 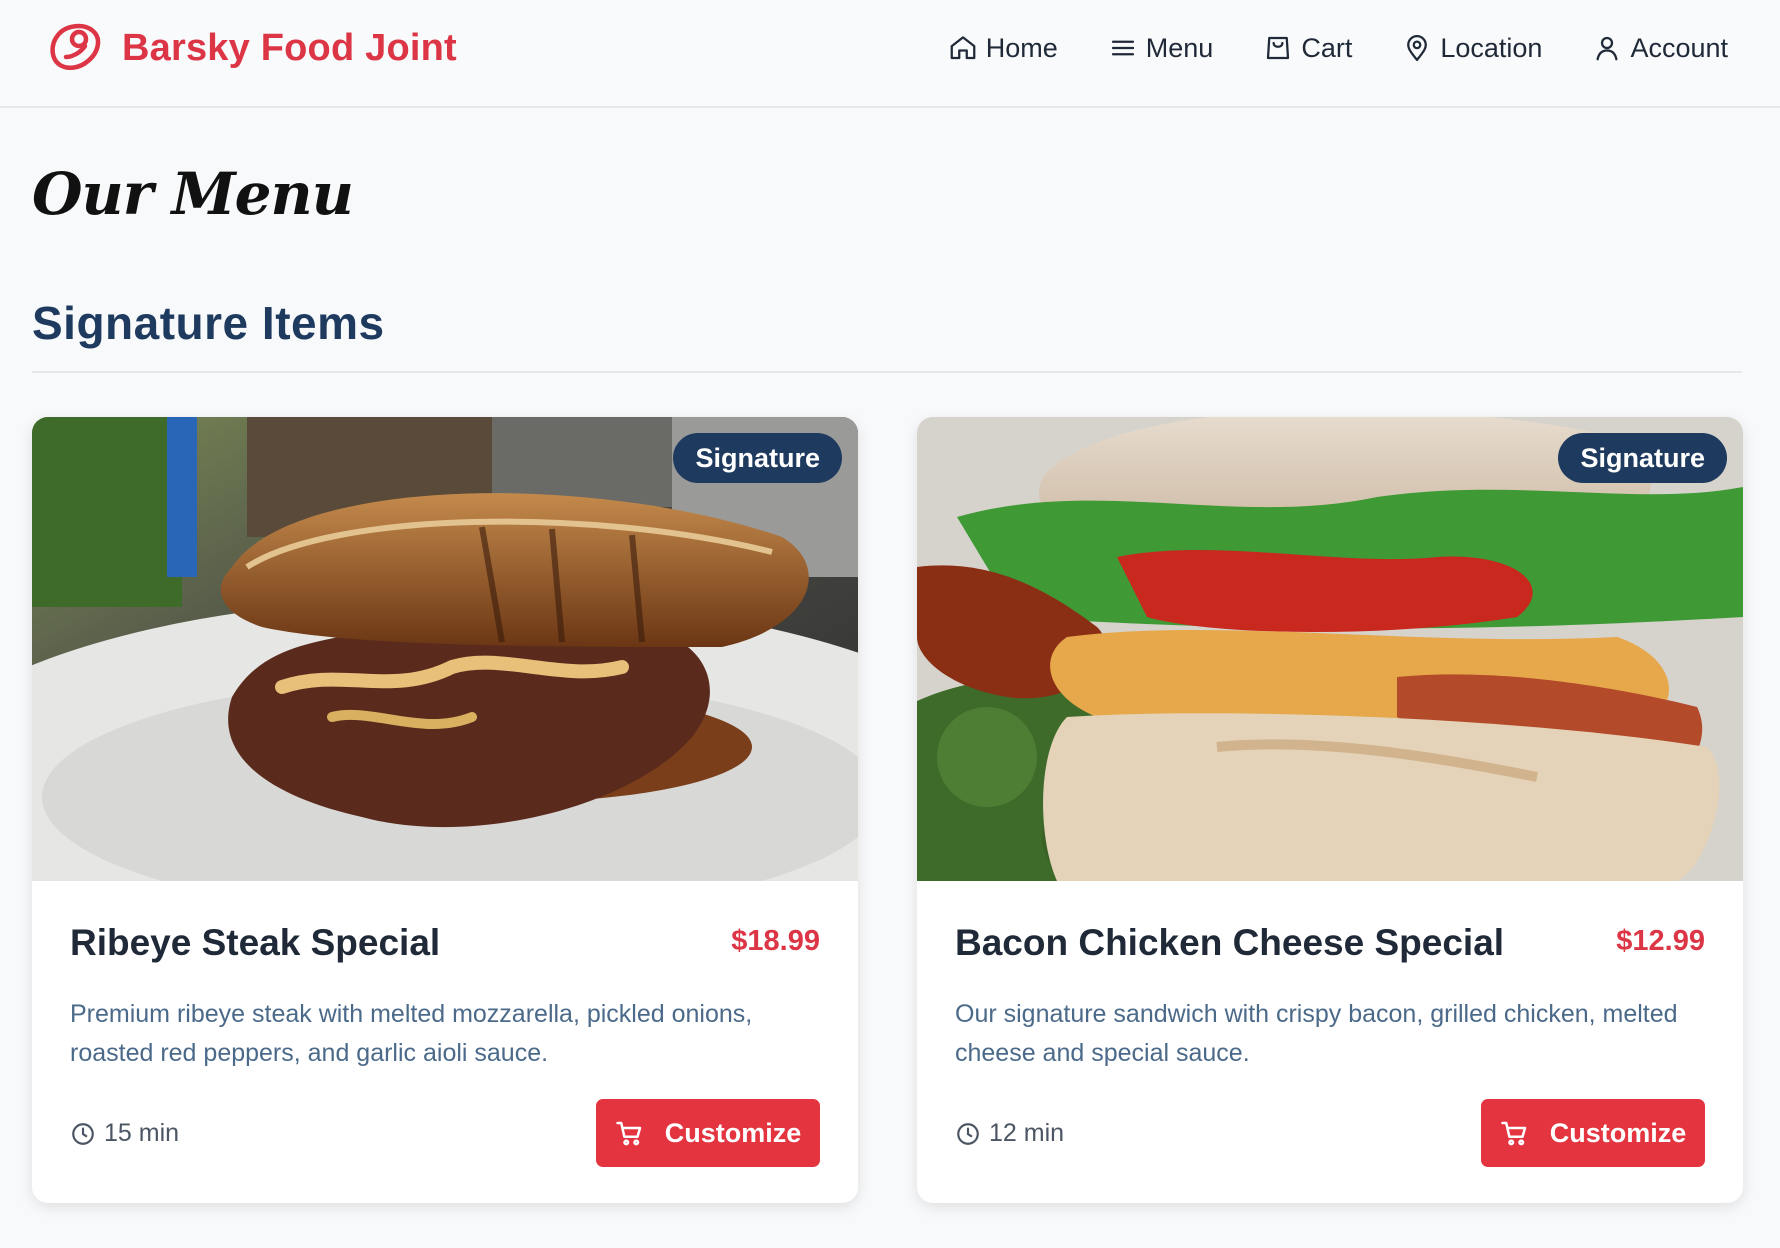 I want to click on prep-time: 15 min, so click(x=124, y=1133).